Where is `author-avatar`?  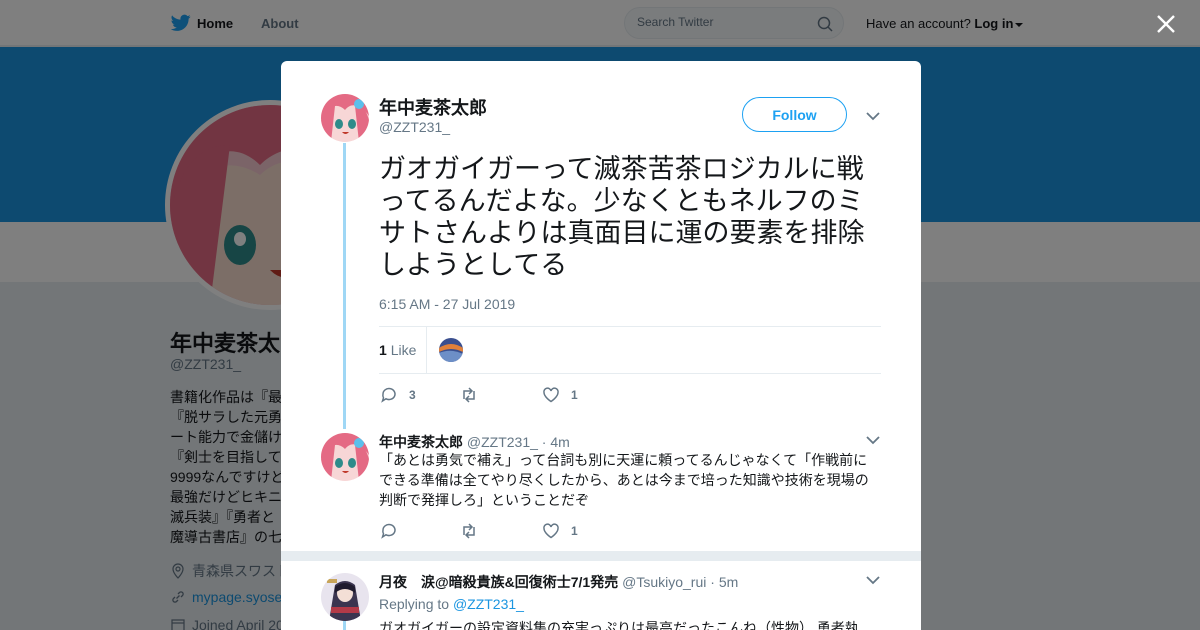
author-avatar is located at coordinates (345, 118).